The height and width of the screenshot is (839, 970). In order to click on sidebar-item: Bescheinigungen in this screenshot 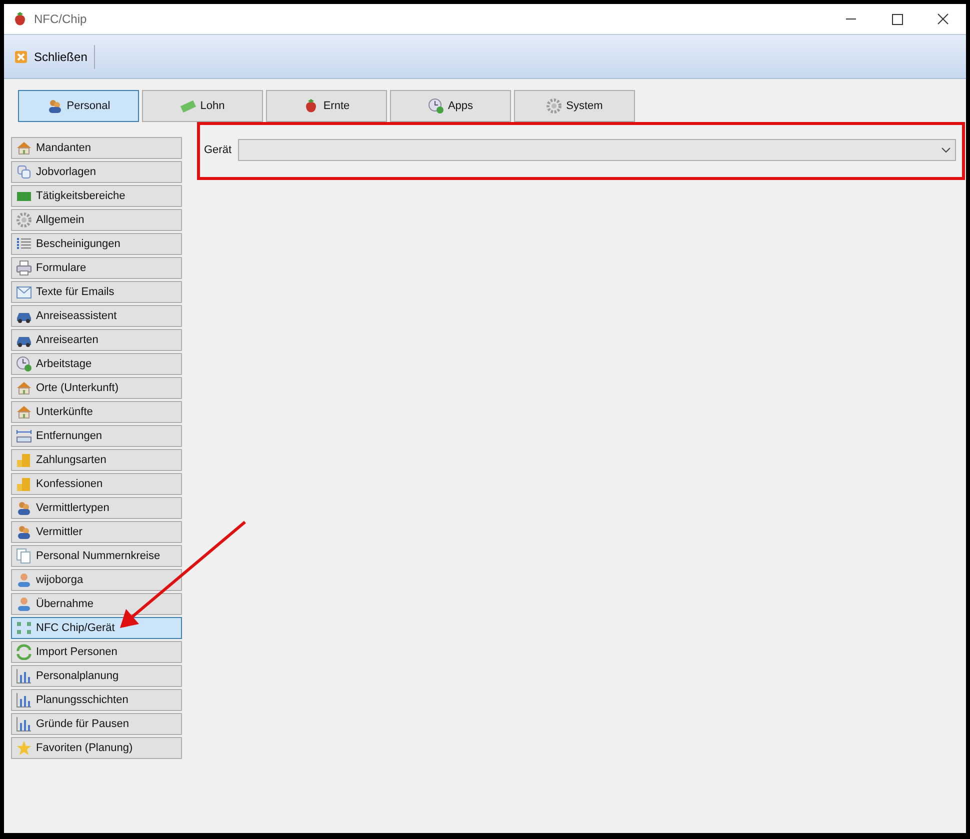, I will do `click(96, 244)`.